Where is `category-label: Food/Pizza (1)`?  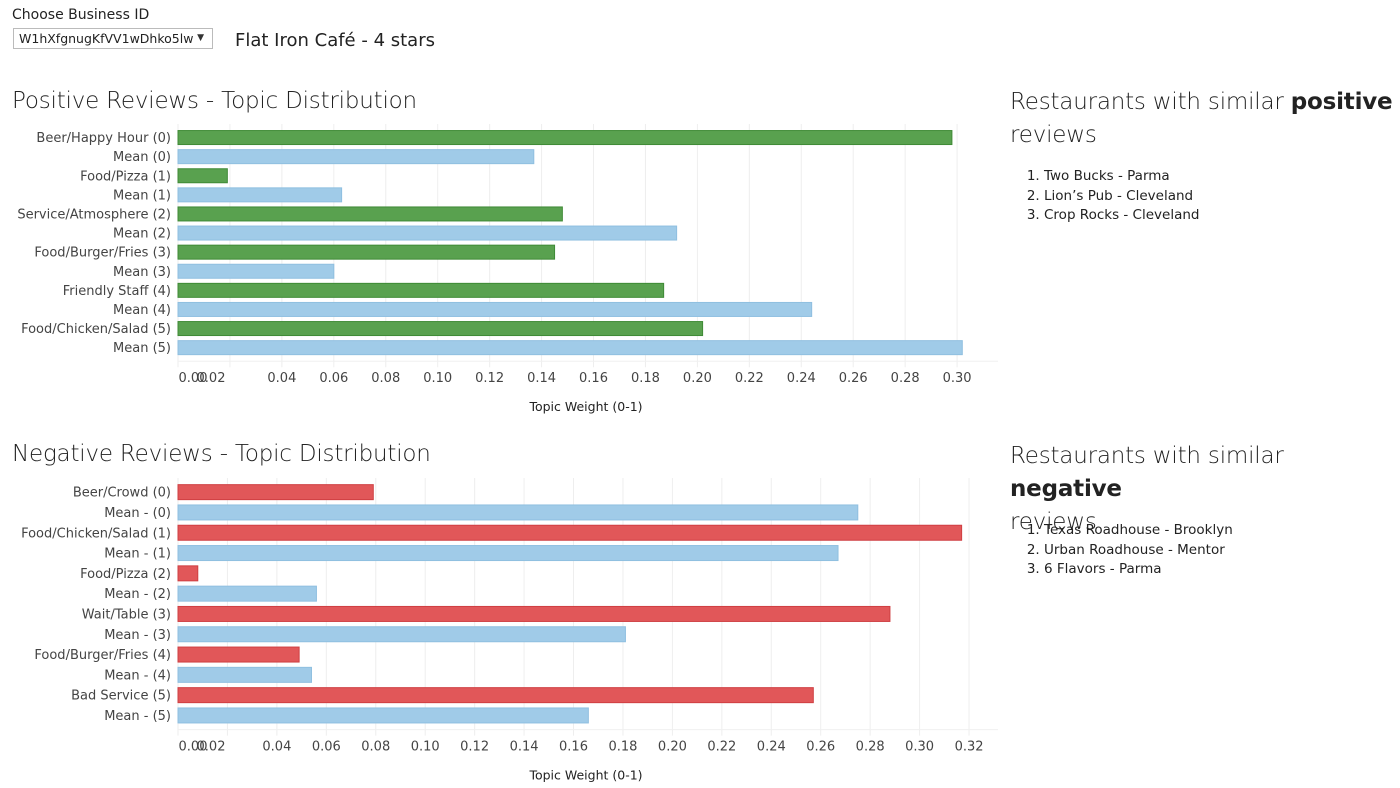
category-label: Food/Pizza (1) is located at coordinates (125, 176).